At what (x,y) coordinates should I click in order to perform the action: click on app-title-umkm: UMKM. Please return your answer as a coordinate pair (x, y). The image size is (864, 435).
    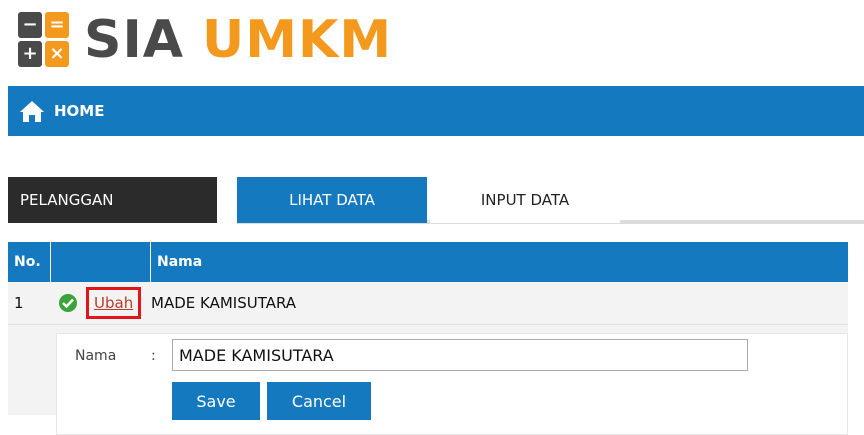
    Looking at the image, I should click on (297, 40).